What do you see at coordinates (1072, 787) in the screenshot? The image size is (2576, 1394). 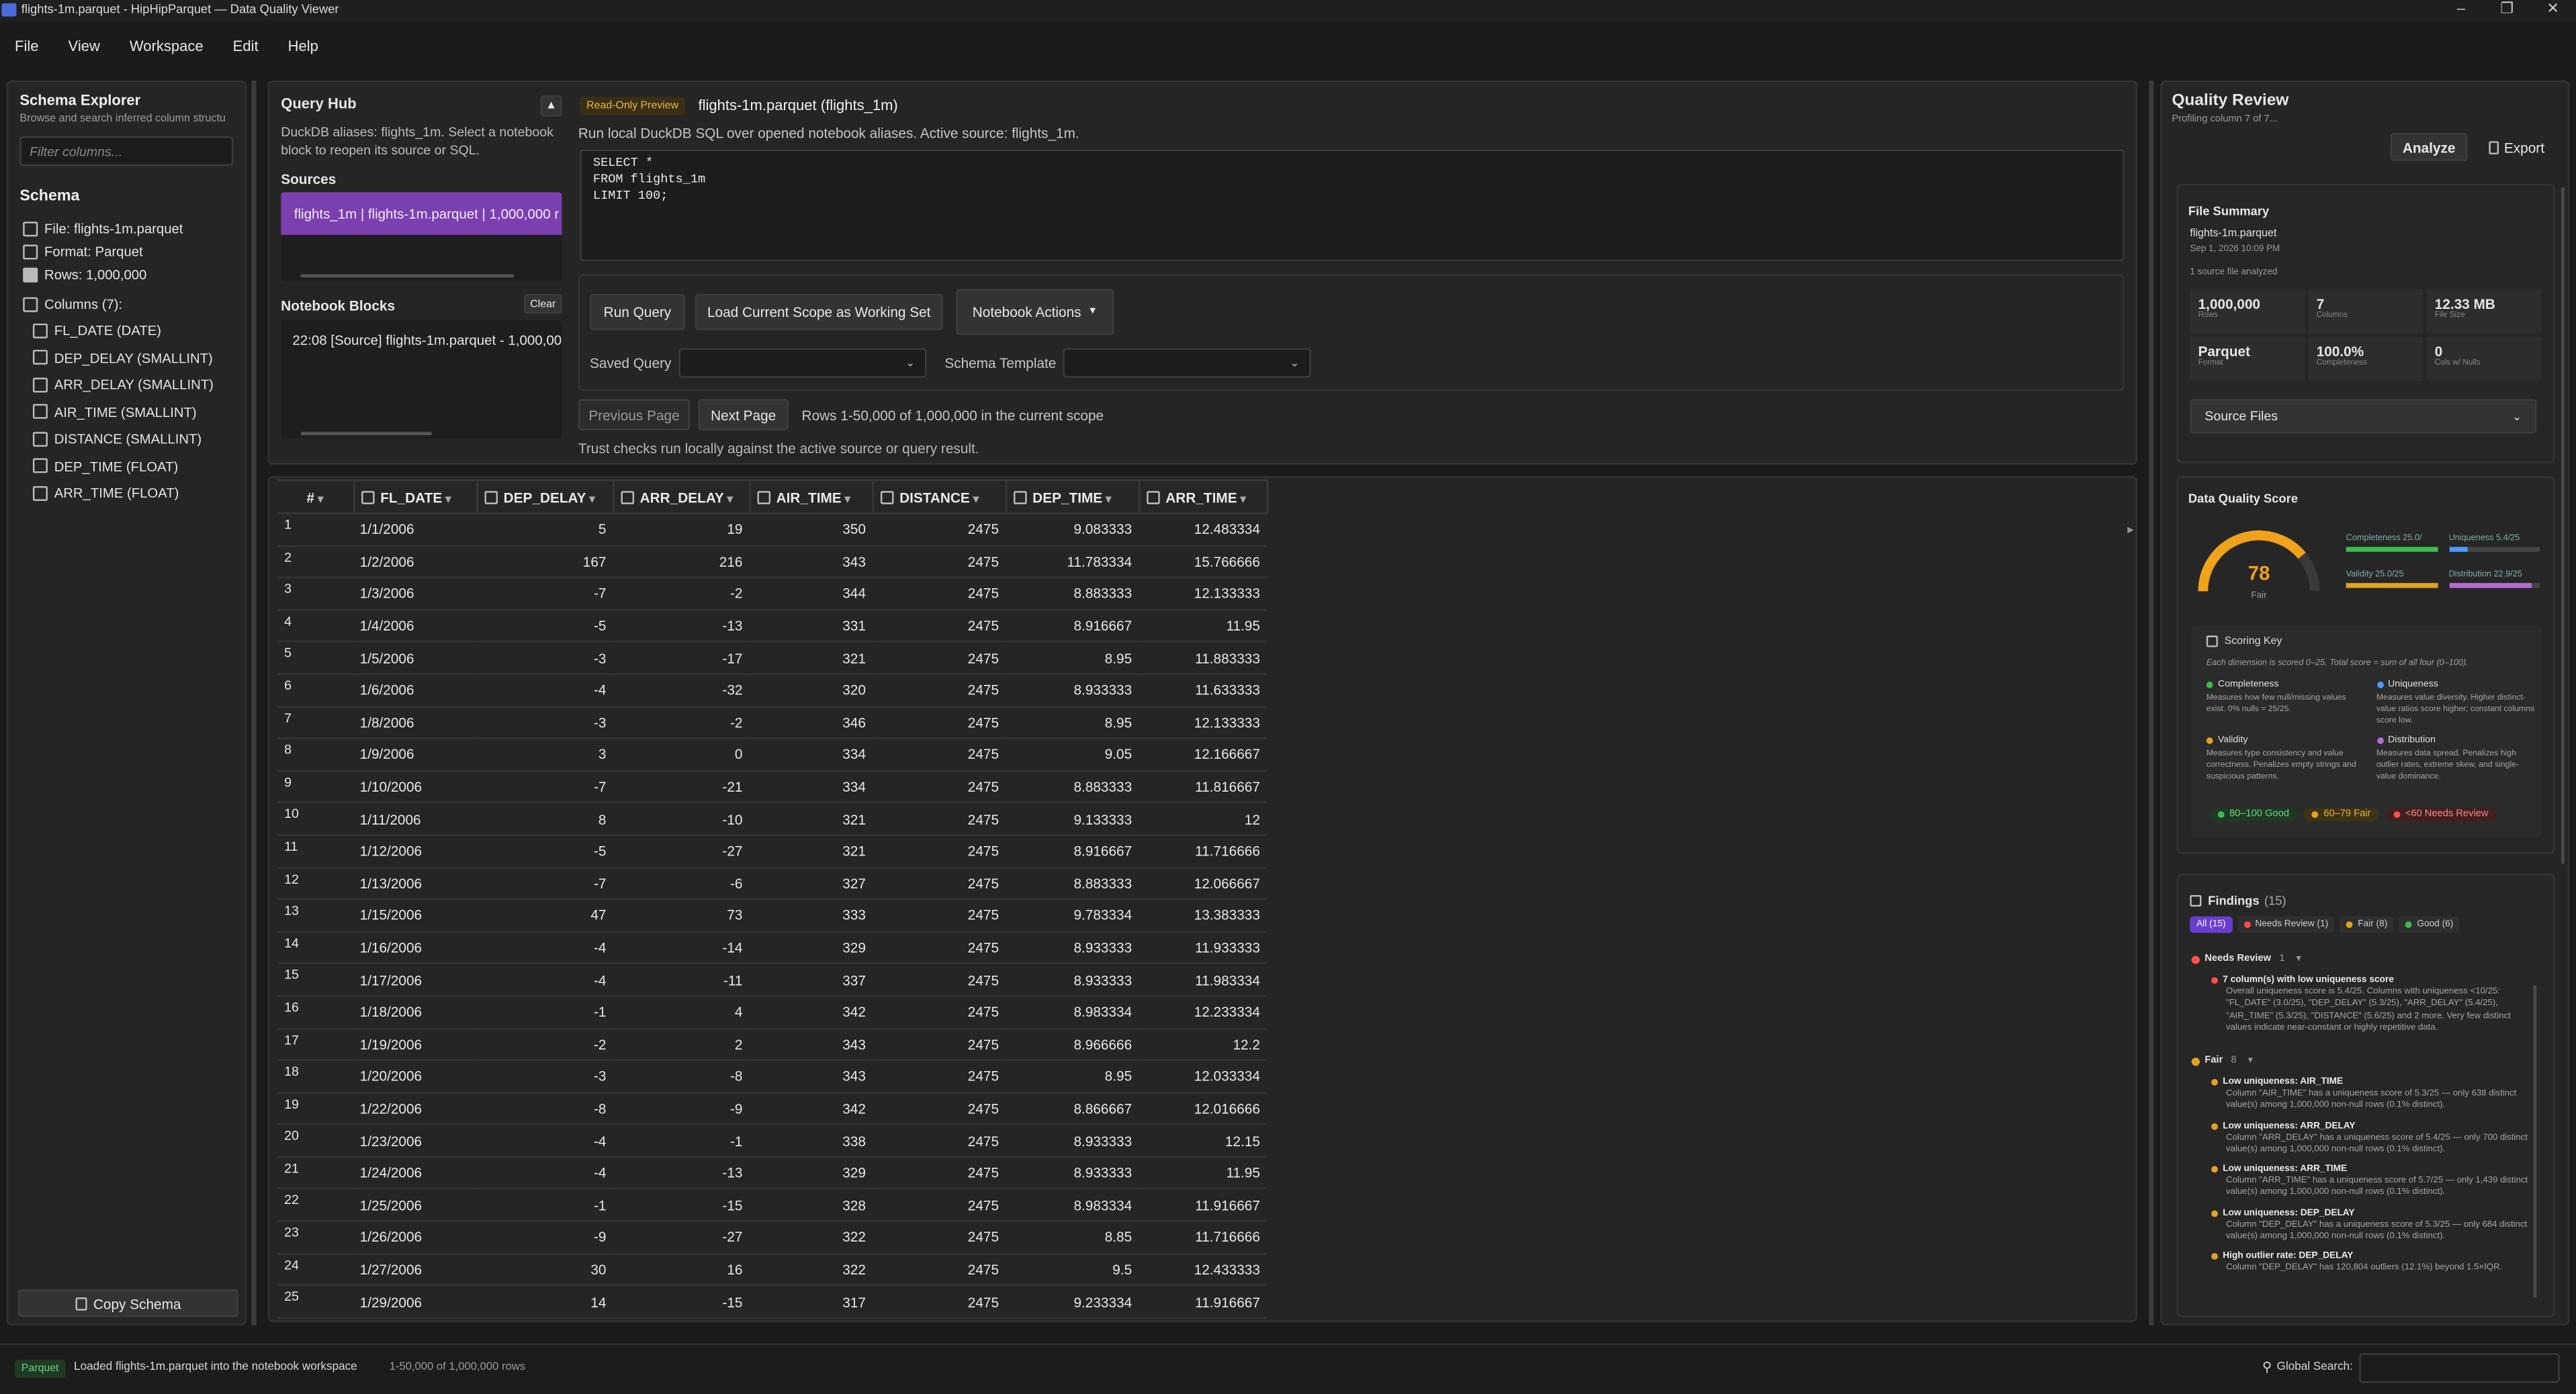 I see `table-cell: 8.883333` at bounding box center [1072, 787].